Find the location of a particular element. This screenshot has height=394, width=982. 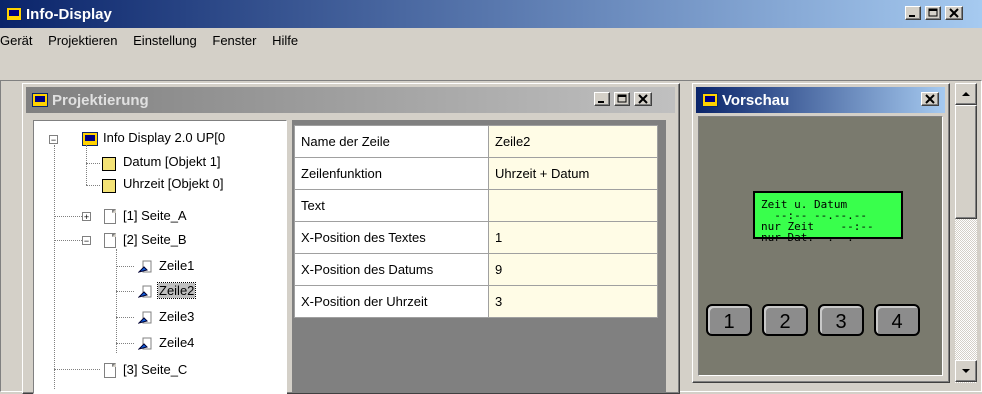

property-value is located at coordinates (573, 205).